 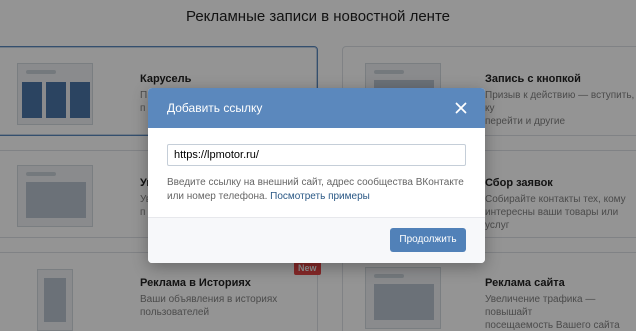 I want to click on dialog-footer: Продолжить, so click(x=316, y=240).